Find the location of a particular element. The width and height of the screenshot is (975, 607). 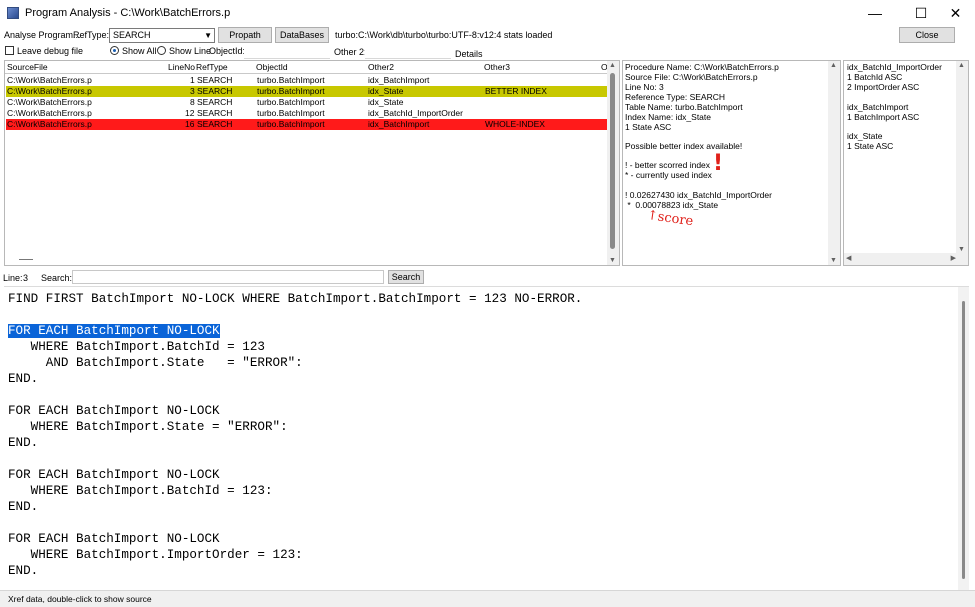

app-icon is located at coordinates (13, 13).